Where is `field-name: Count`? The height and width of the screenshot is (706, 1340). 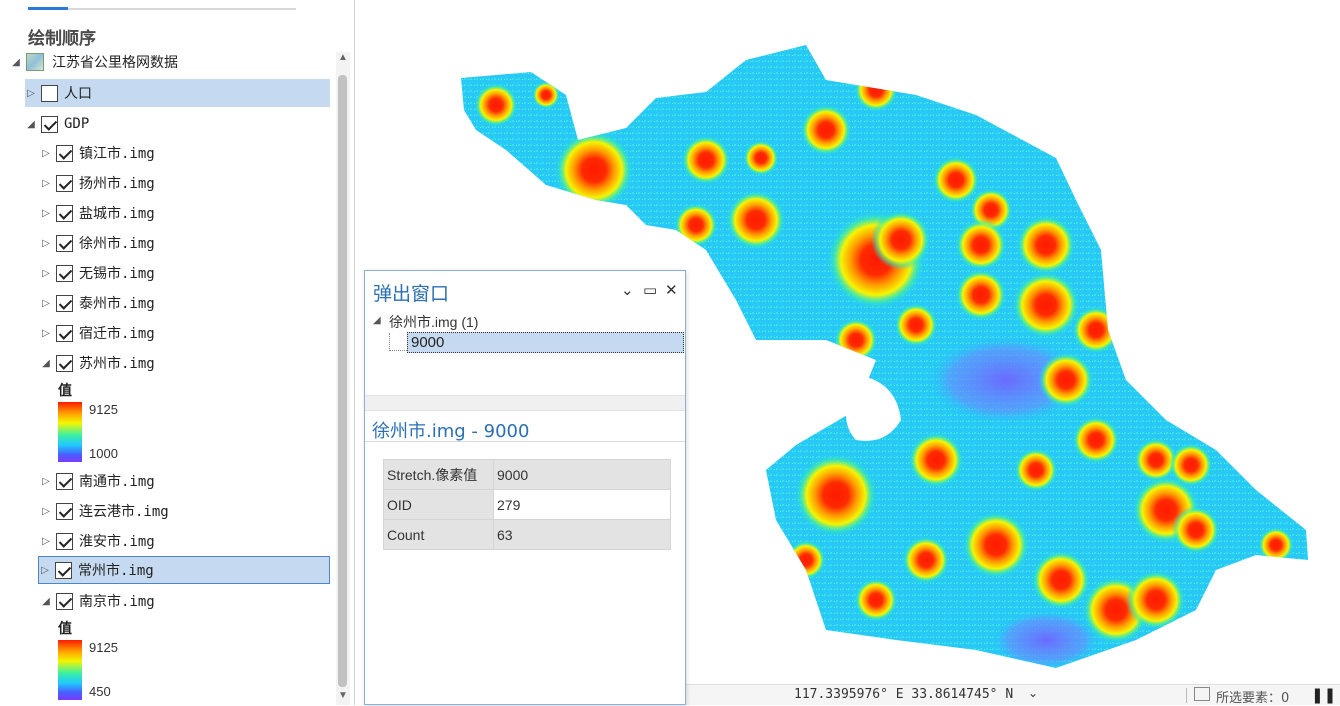 field-name: Count is located at coordinates (438, 534).